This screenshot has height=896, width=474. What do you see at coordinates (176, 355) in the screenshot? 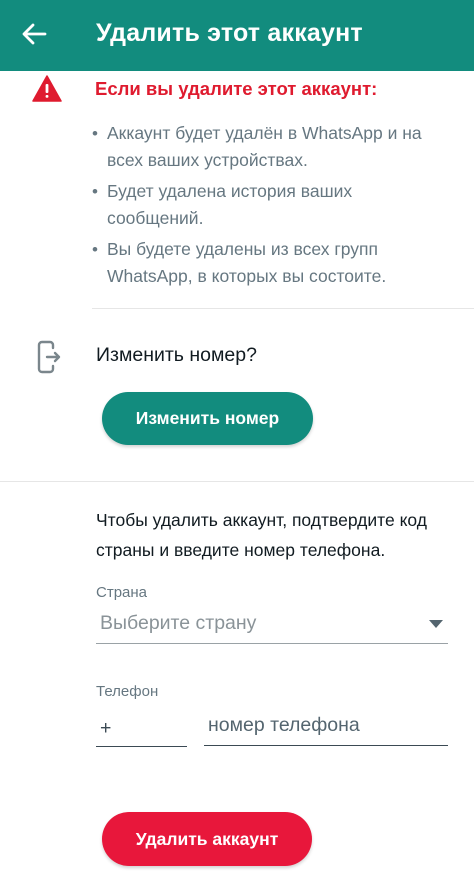
I see `change-number-question: Изменить номер?` at bounding box center [176, 355].